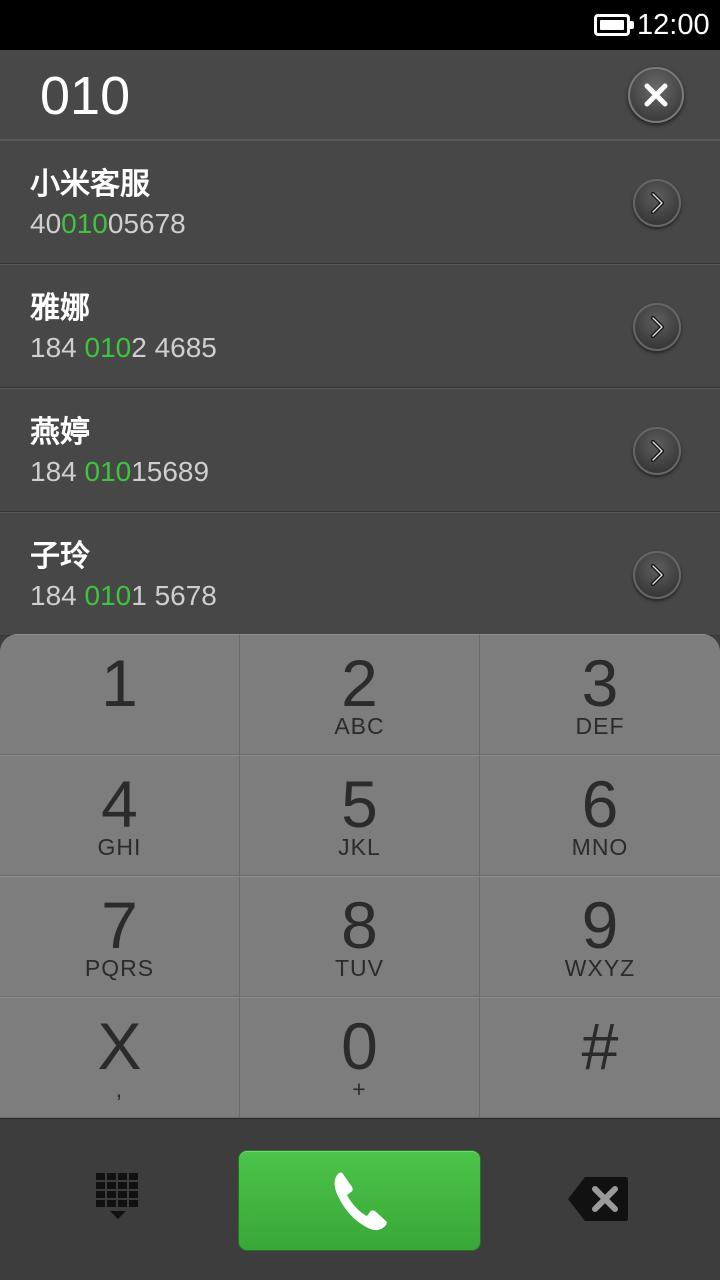 Image resolution: width=720 pixels, height=1280 pixels. Describe the element at coordinates (614, 25) in the screenshot. I see `battery-full-icon` at that location.